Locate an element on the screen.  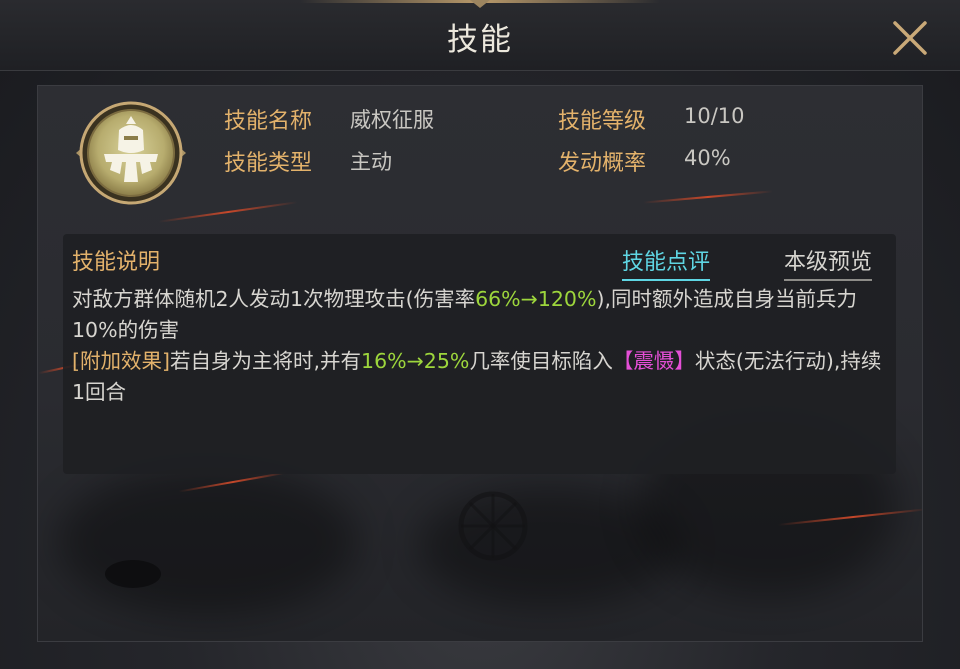
skill-icon-badge is located at coordinates (131, 153).